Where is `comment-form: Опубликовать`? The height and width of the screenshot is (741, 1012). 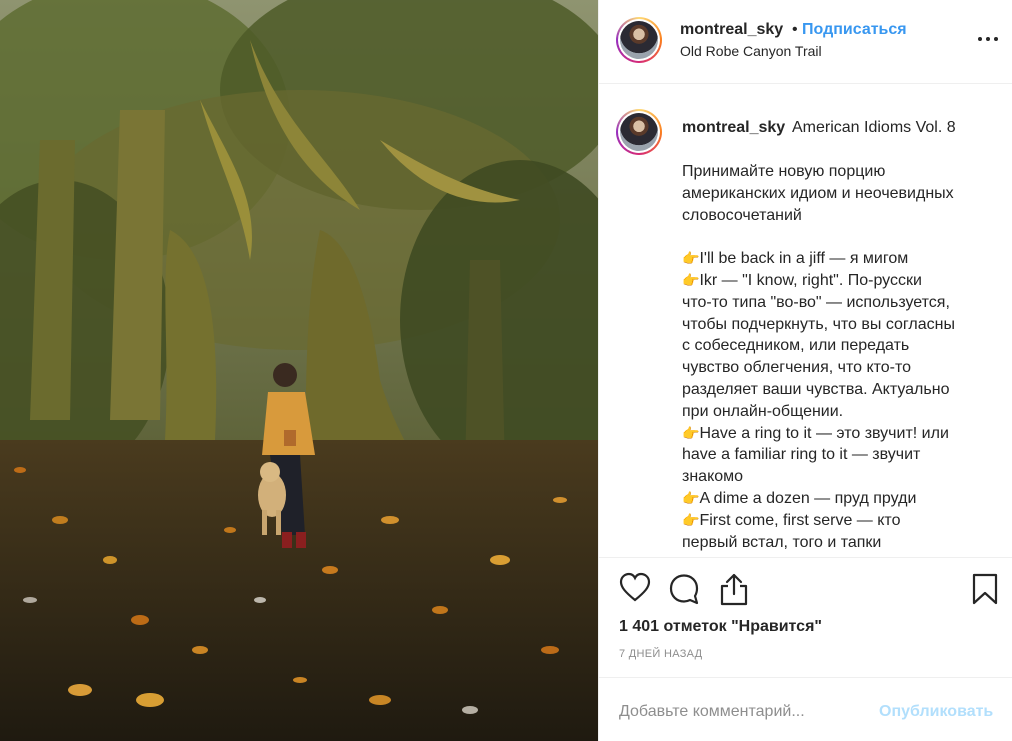
comment-form: Опубликовать is located at coordinates (805, 709).